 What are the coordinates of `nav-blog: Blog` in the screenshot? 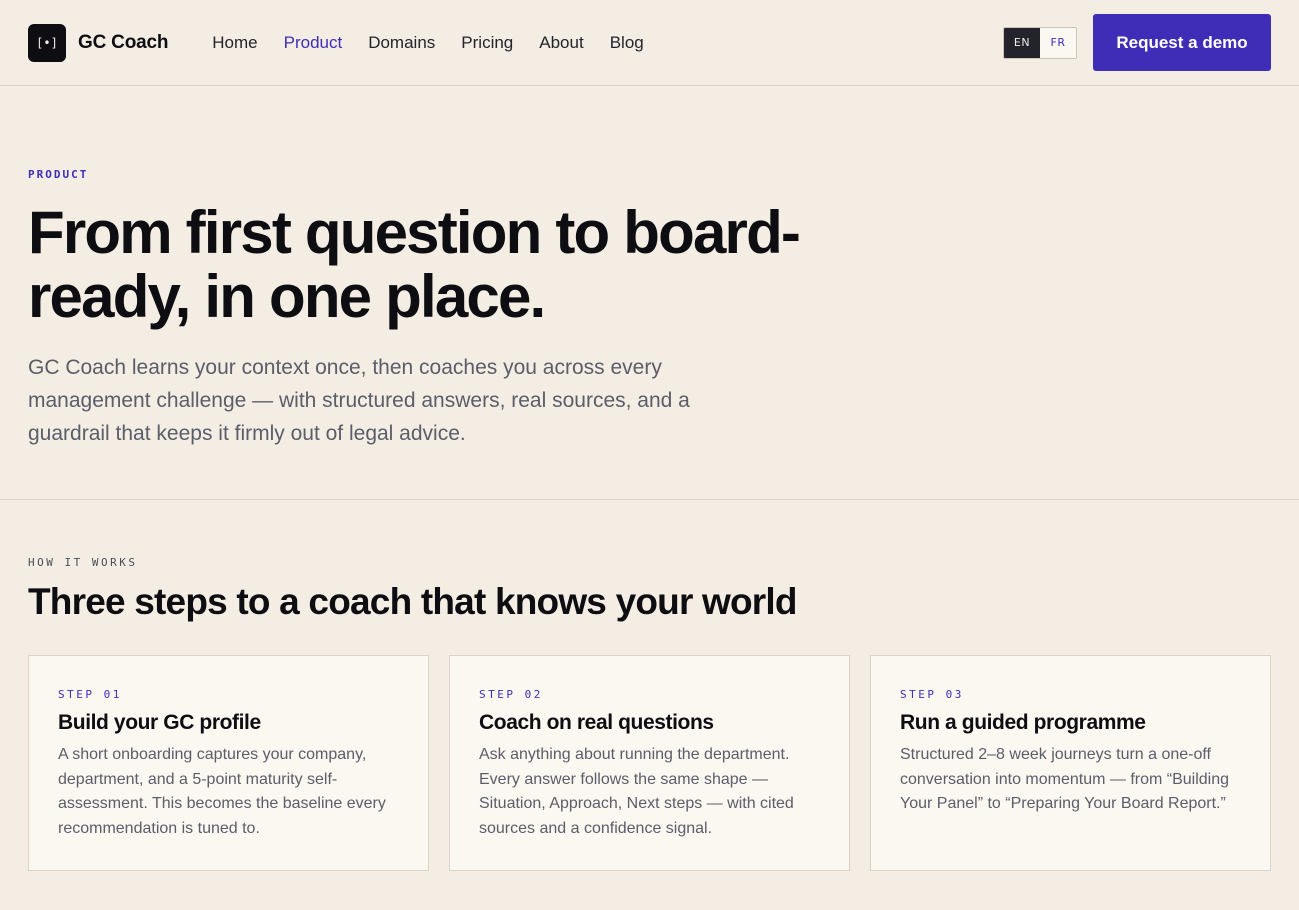 It's located at (627, 43).